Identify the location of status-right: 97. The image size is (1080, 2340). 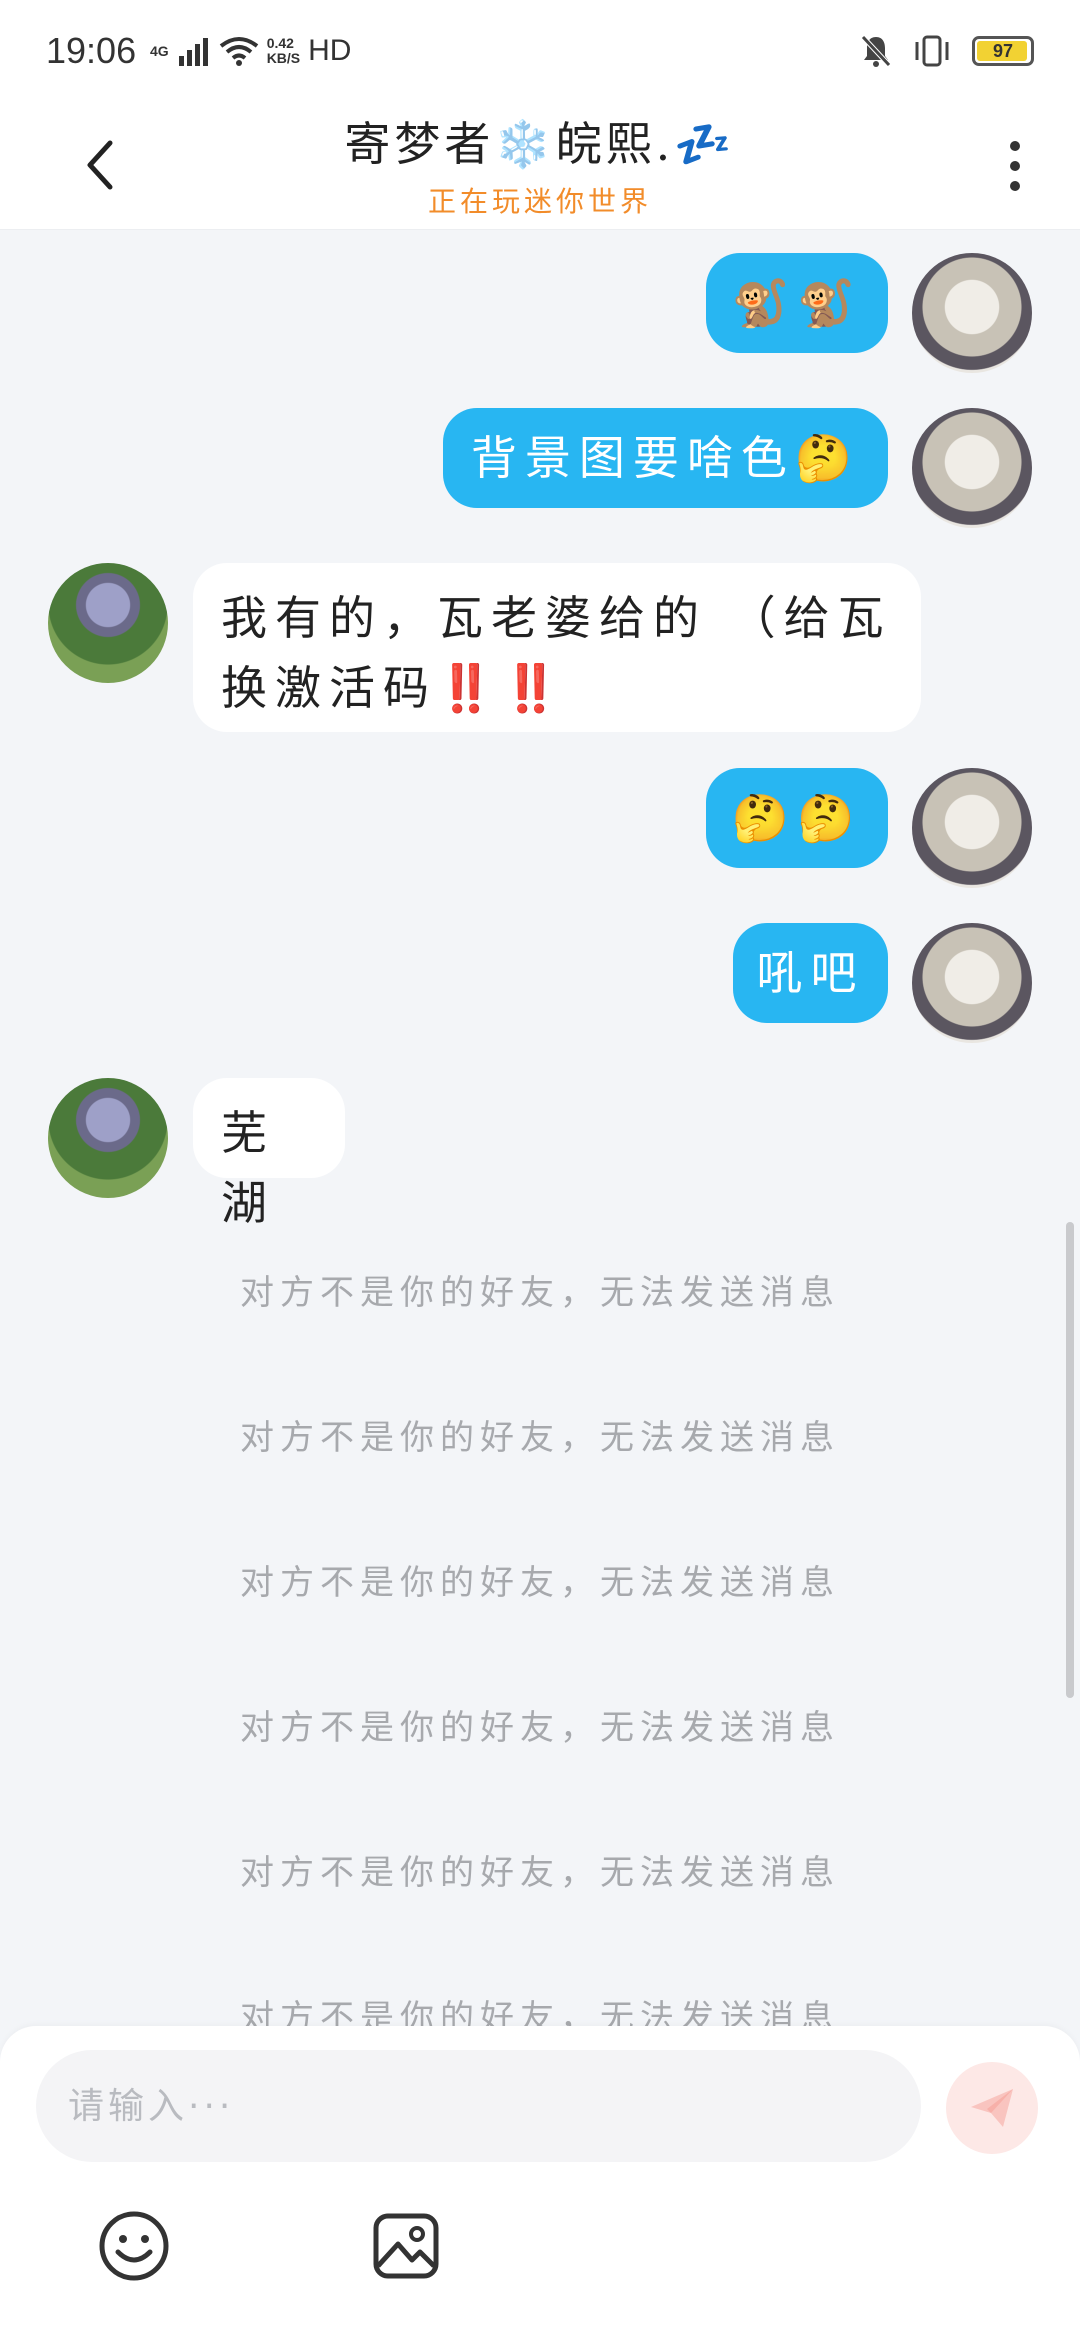
(947, 51).